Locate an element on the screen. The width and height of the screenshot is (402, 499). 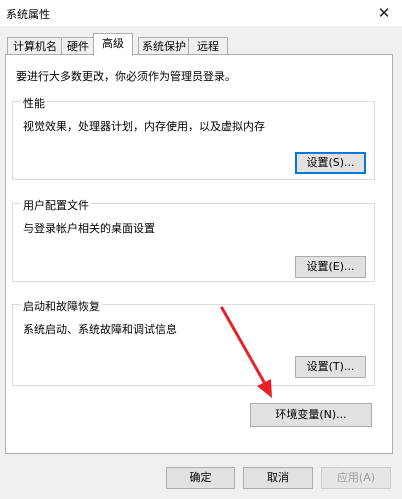
tab-advanced: 高级 is located at coordinates (113, 44).